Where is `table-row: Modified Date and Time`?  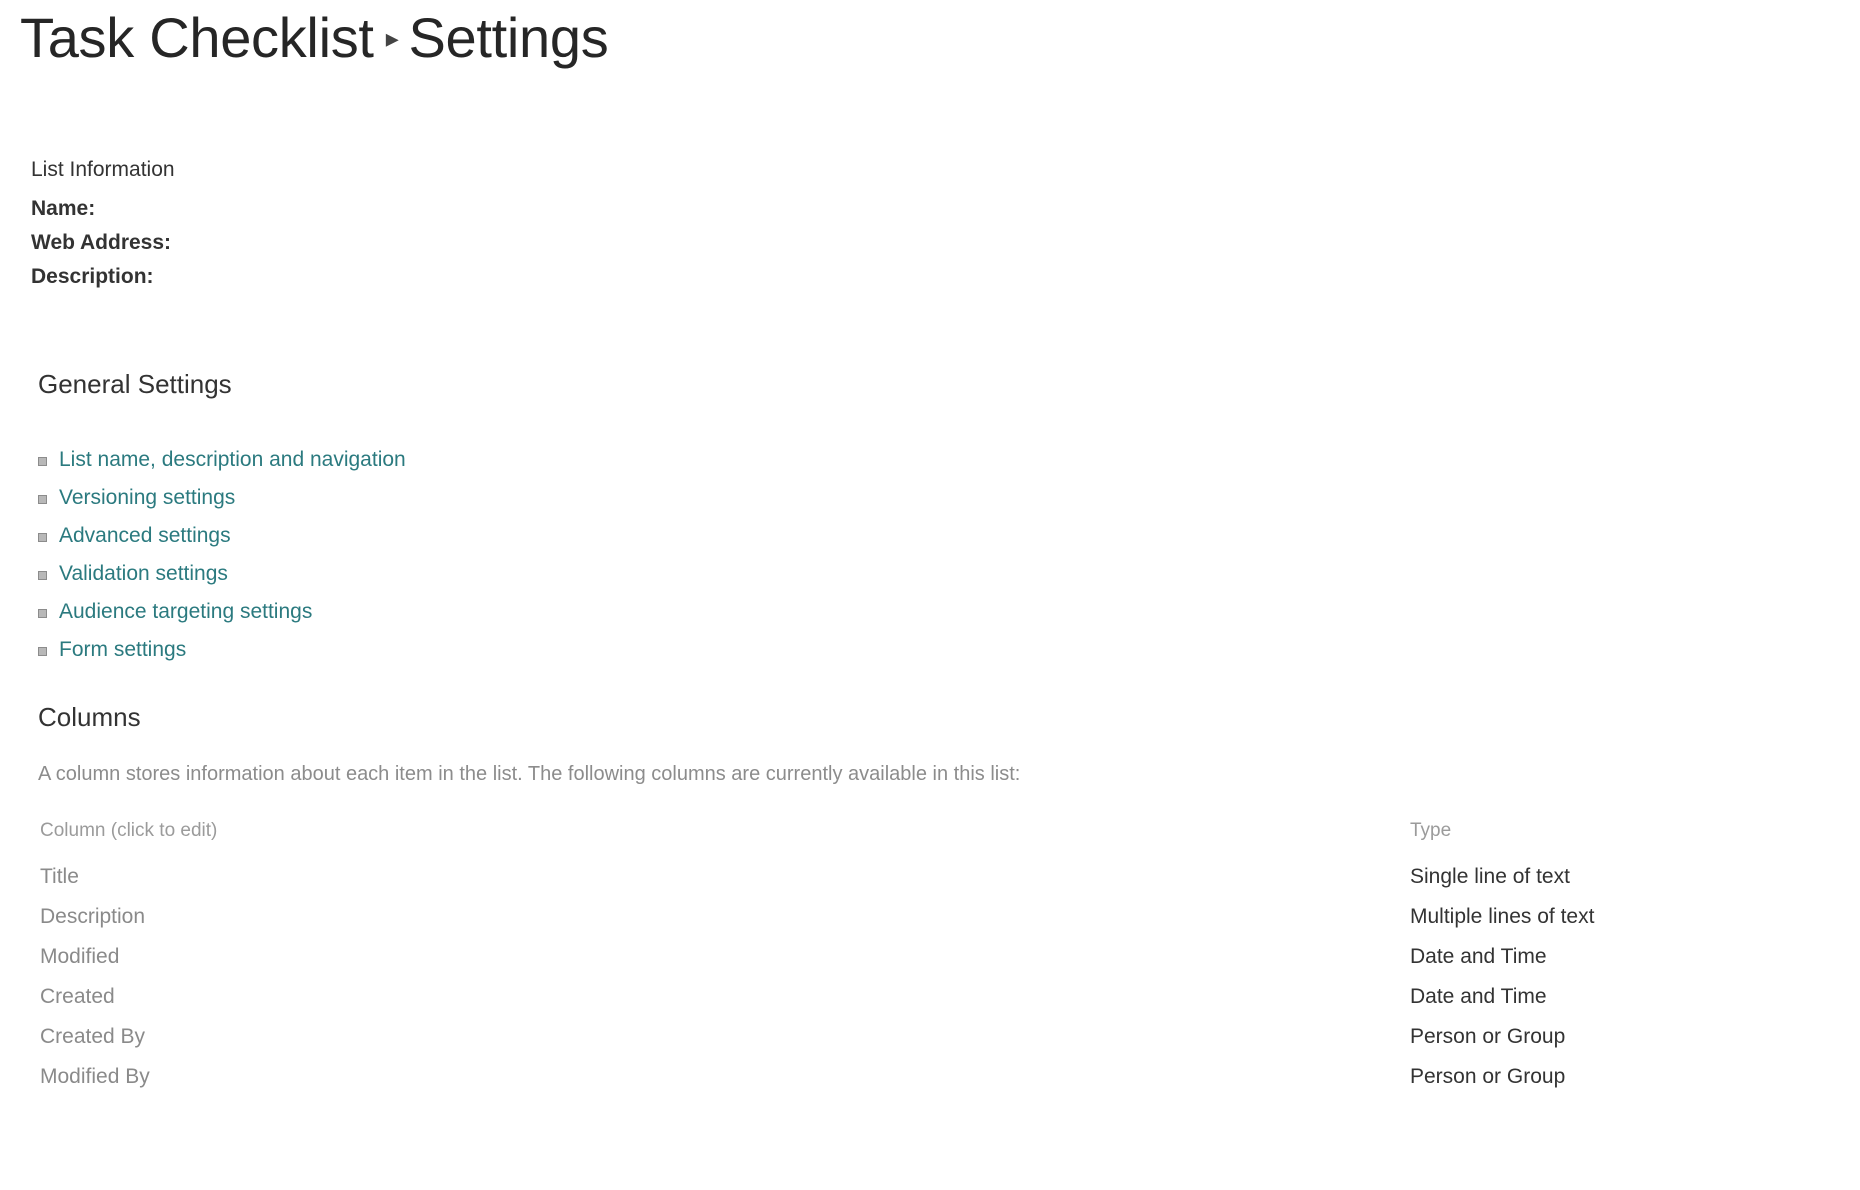
table-row: Modified Date and Time is located at coordinates (930, 957).